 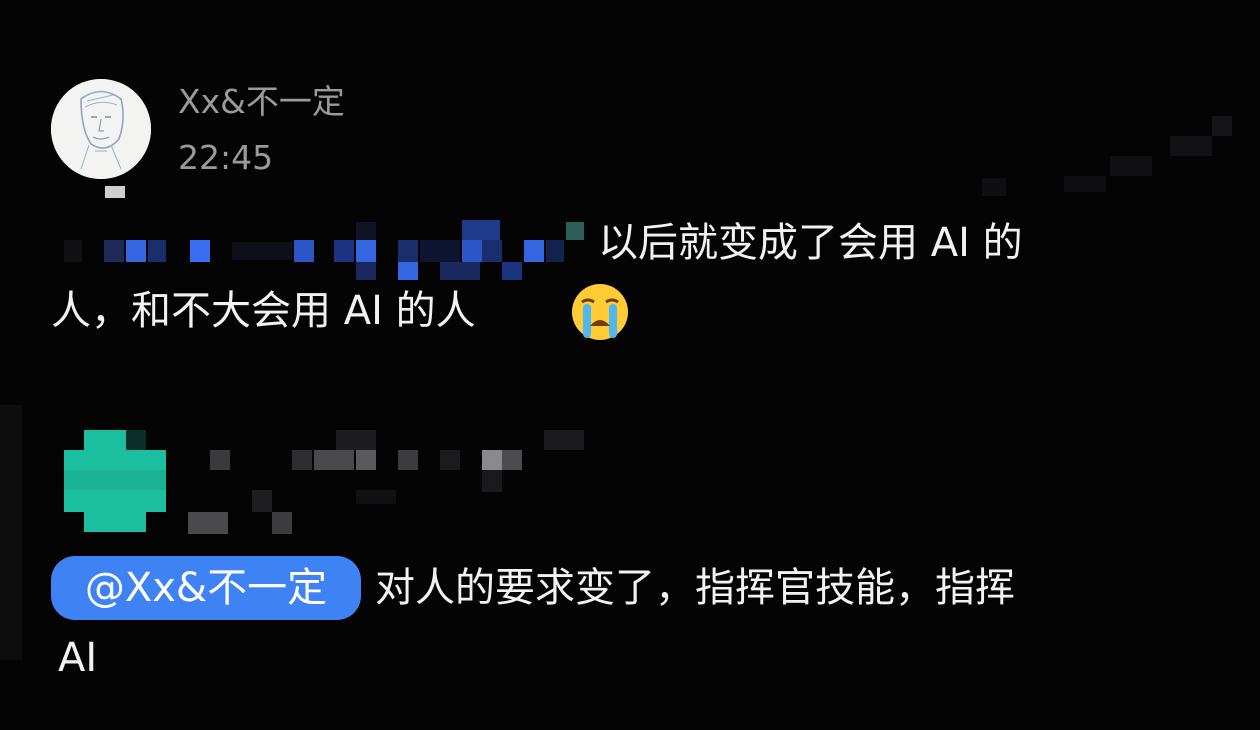 What do you see at coordinates (206, 588) in the screenshot?
I see `mention-chip: @Xx&不一定` at bounding box center [206, 588].